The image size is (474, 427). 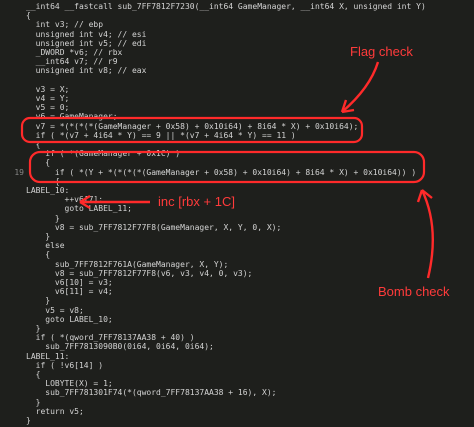 I want to click on bomb-check-arrow, so click(x=427, y=234).